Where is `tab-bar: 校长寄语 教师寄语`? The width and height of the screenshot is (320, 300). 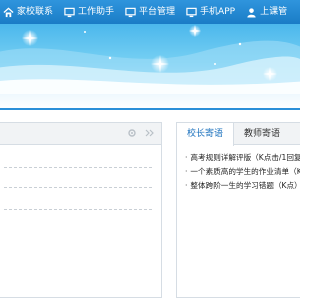 tab-bar: 校长寄语 教师寄语 is located at coordinates (238, 134).